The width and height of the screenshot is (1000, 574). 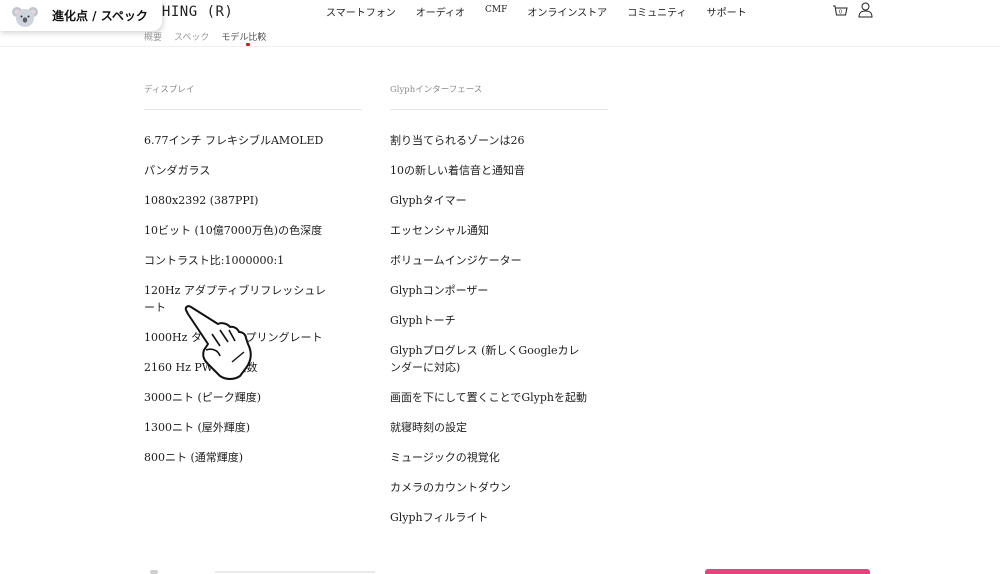 I want to click on spec-item: 800ニト (通常輝度), so click(x=194, y=457).